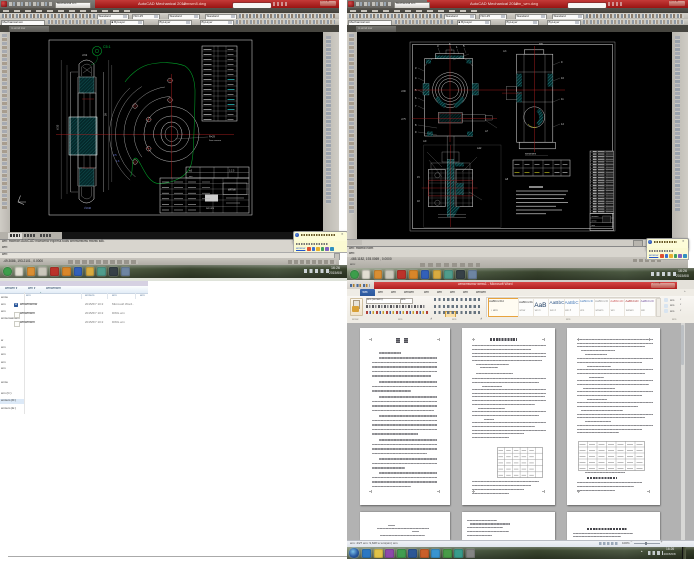  I want to click on svg-text: wm wm, so click(210, 208).